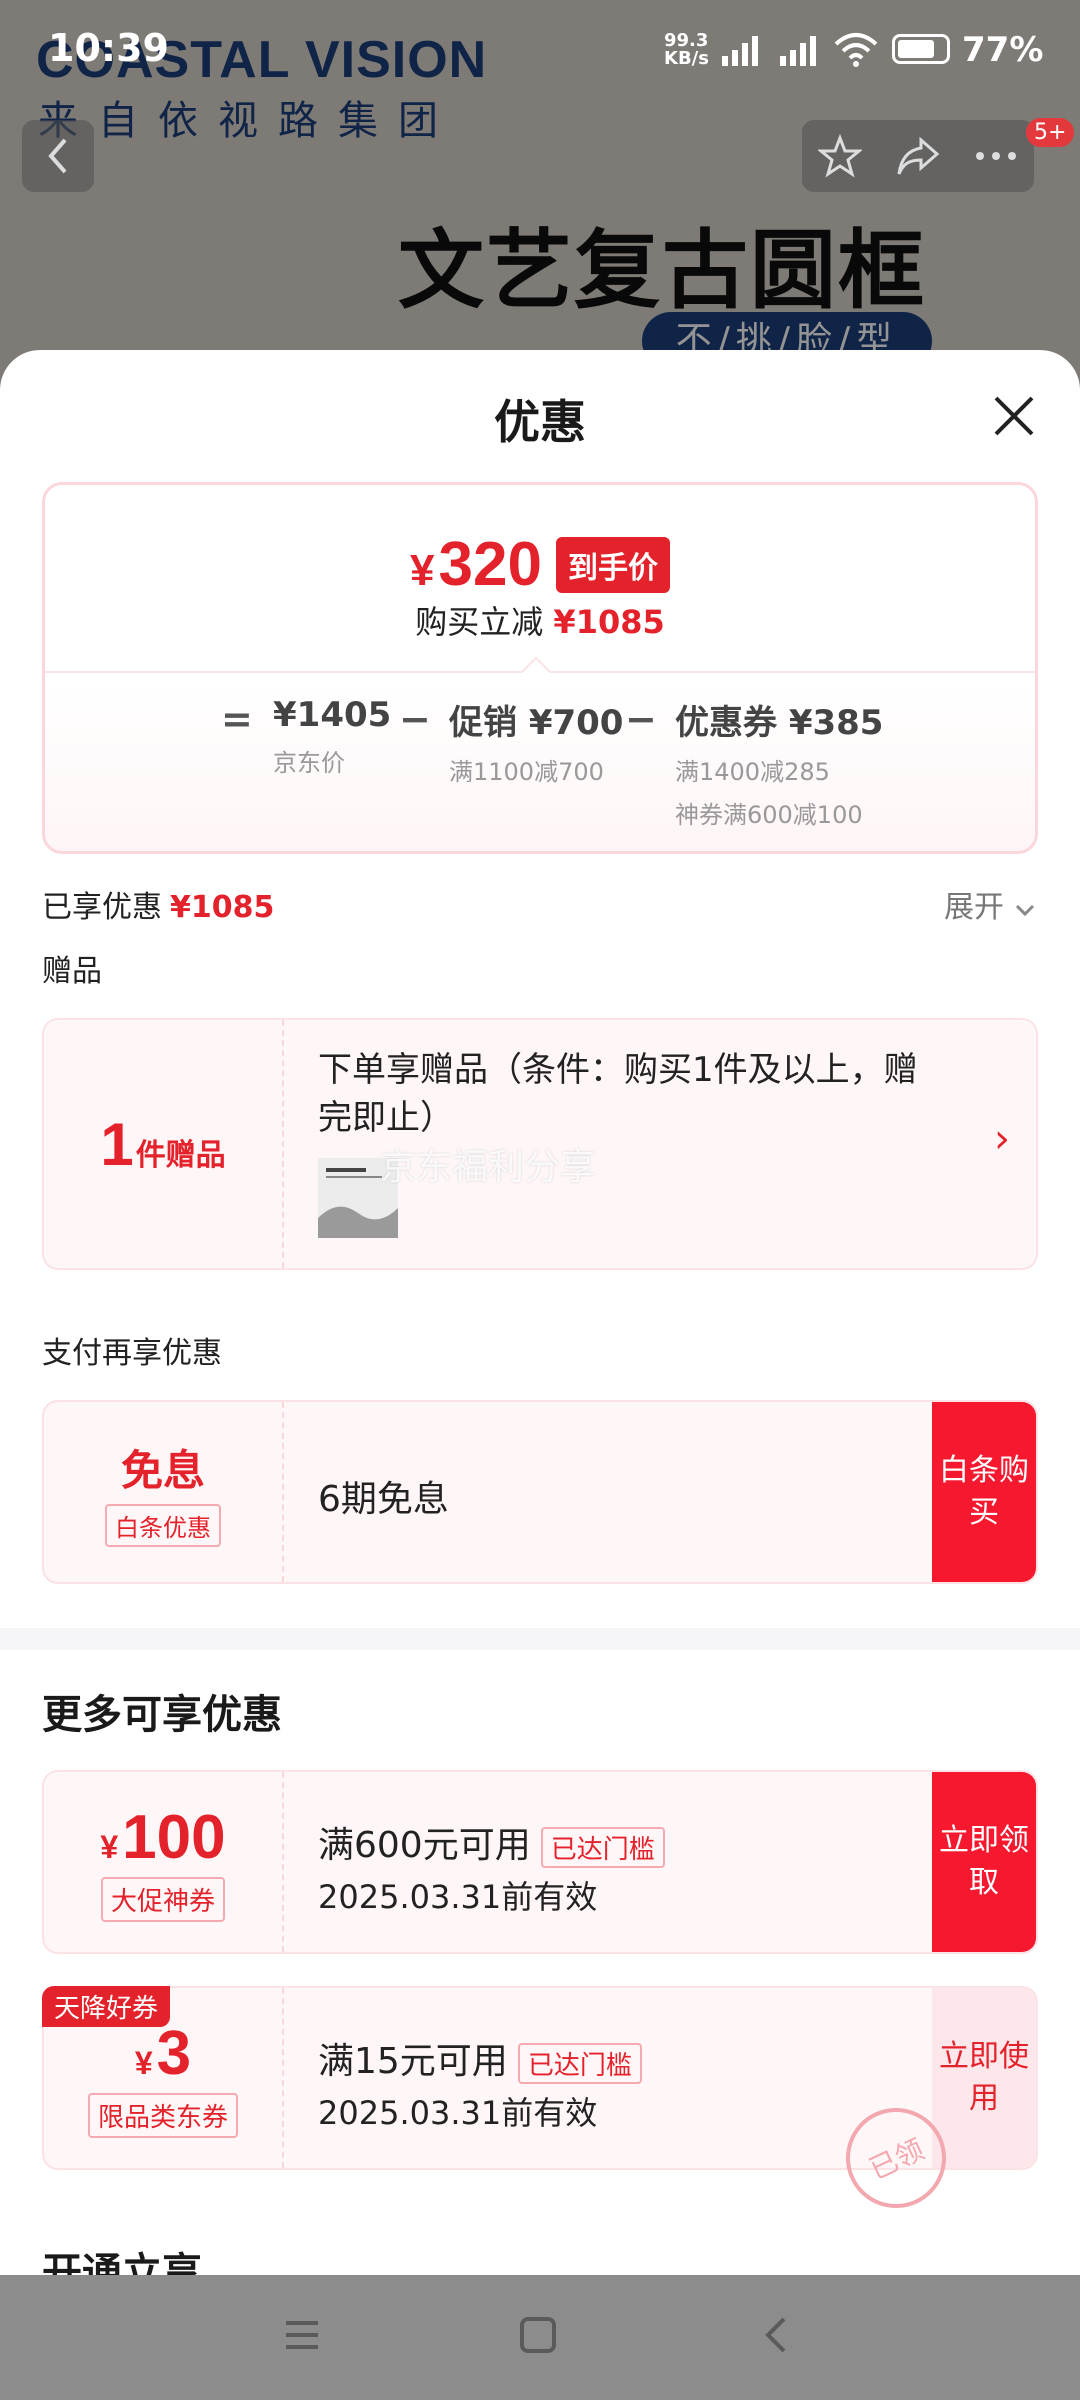 The image size is (1080, 2400). What do you see at coordinates (618, 1094) in the screenshot?
I see `gift-description: 下单享赠品（条件：购买1件及以上，赠完即止）` at bounding box center [618, 1094].